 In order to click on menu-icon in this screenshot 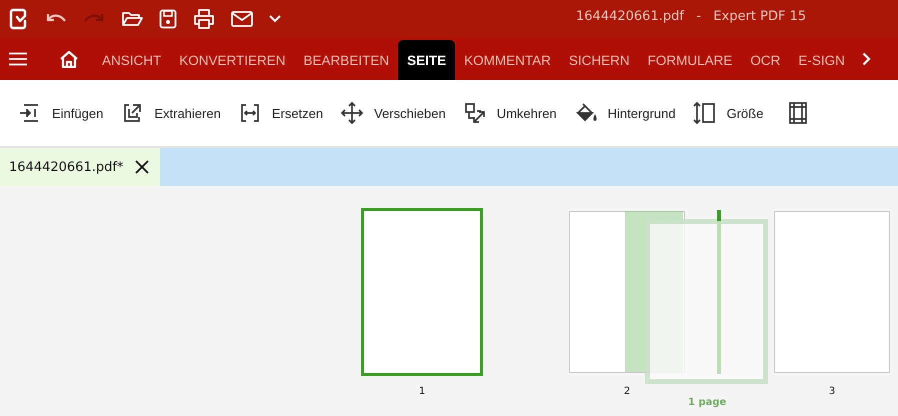, I will do `click(18, 59)`.